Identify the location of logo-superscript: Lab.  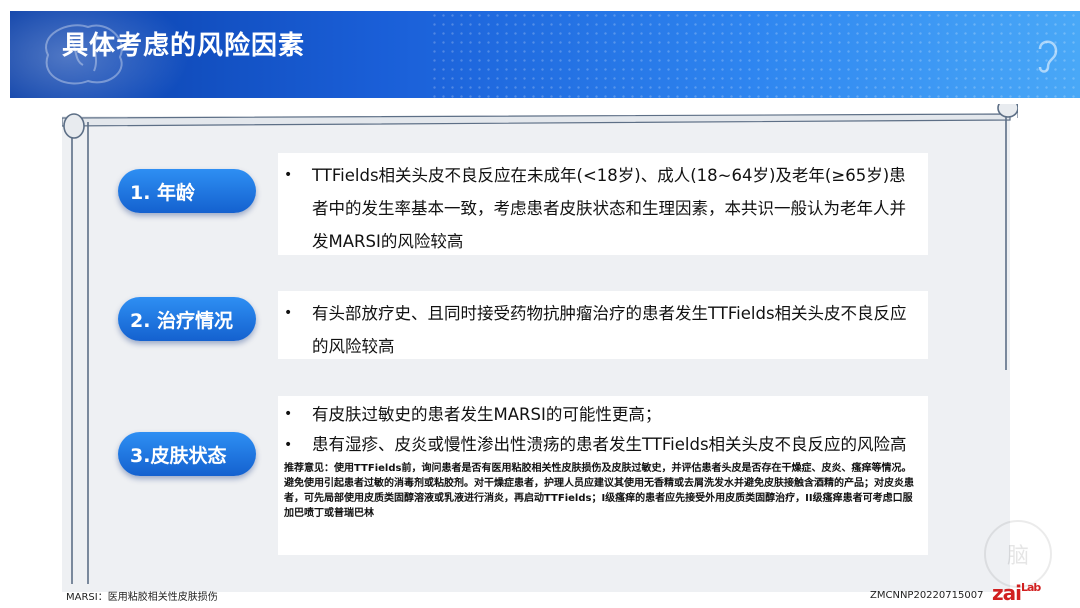
(1031, 587).